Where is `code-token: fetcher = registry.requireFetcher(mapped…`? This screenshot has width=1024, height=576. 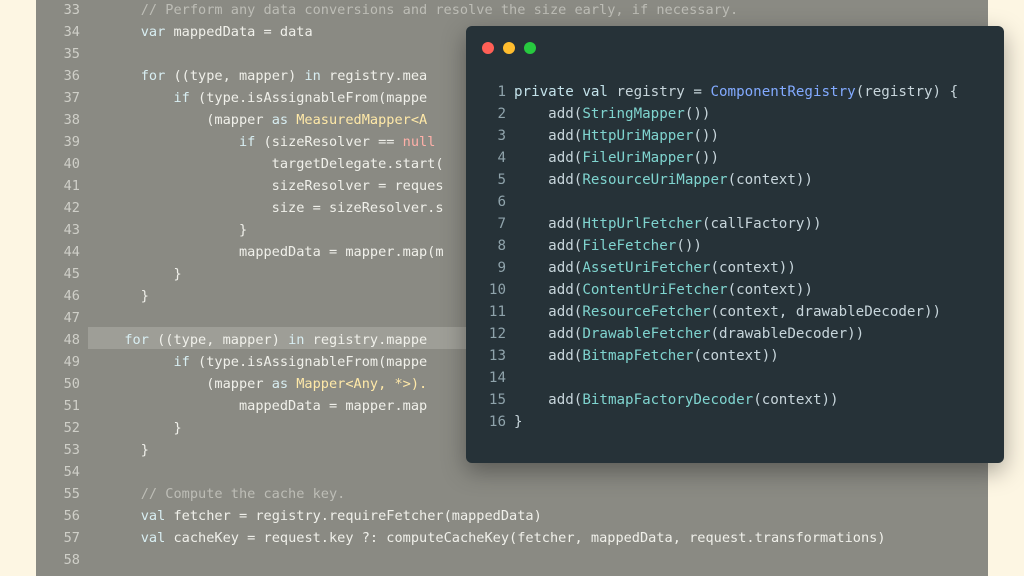 code-token: fetcher = registry.requireFetcher(mapped… is located at coordinates (353, 516).